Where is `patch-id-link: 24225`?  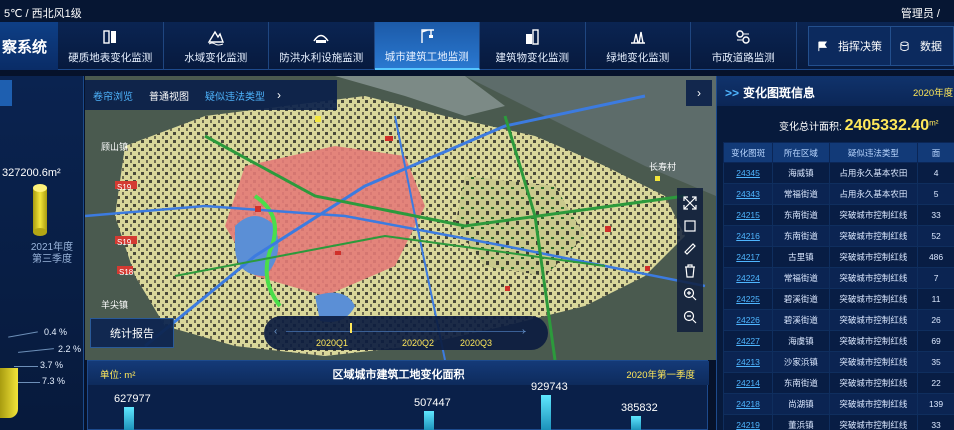
patch-id-link: 24225 is located at coordinates (748, 299).